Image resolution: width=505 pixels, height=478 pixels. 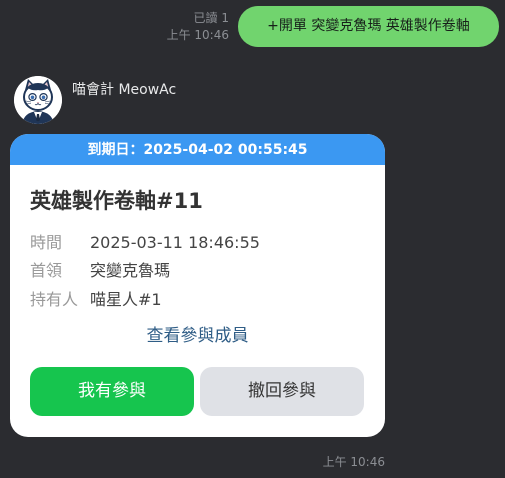 I want to click on outgoing-message-text: +開單 突變克魯瑪 英雄製作卷軸, so click(x=368, y=26).